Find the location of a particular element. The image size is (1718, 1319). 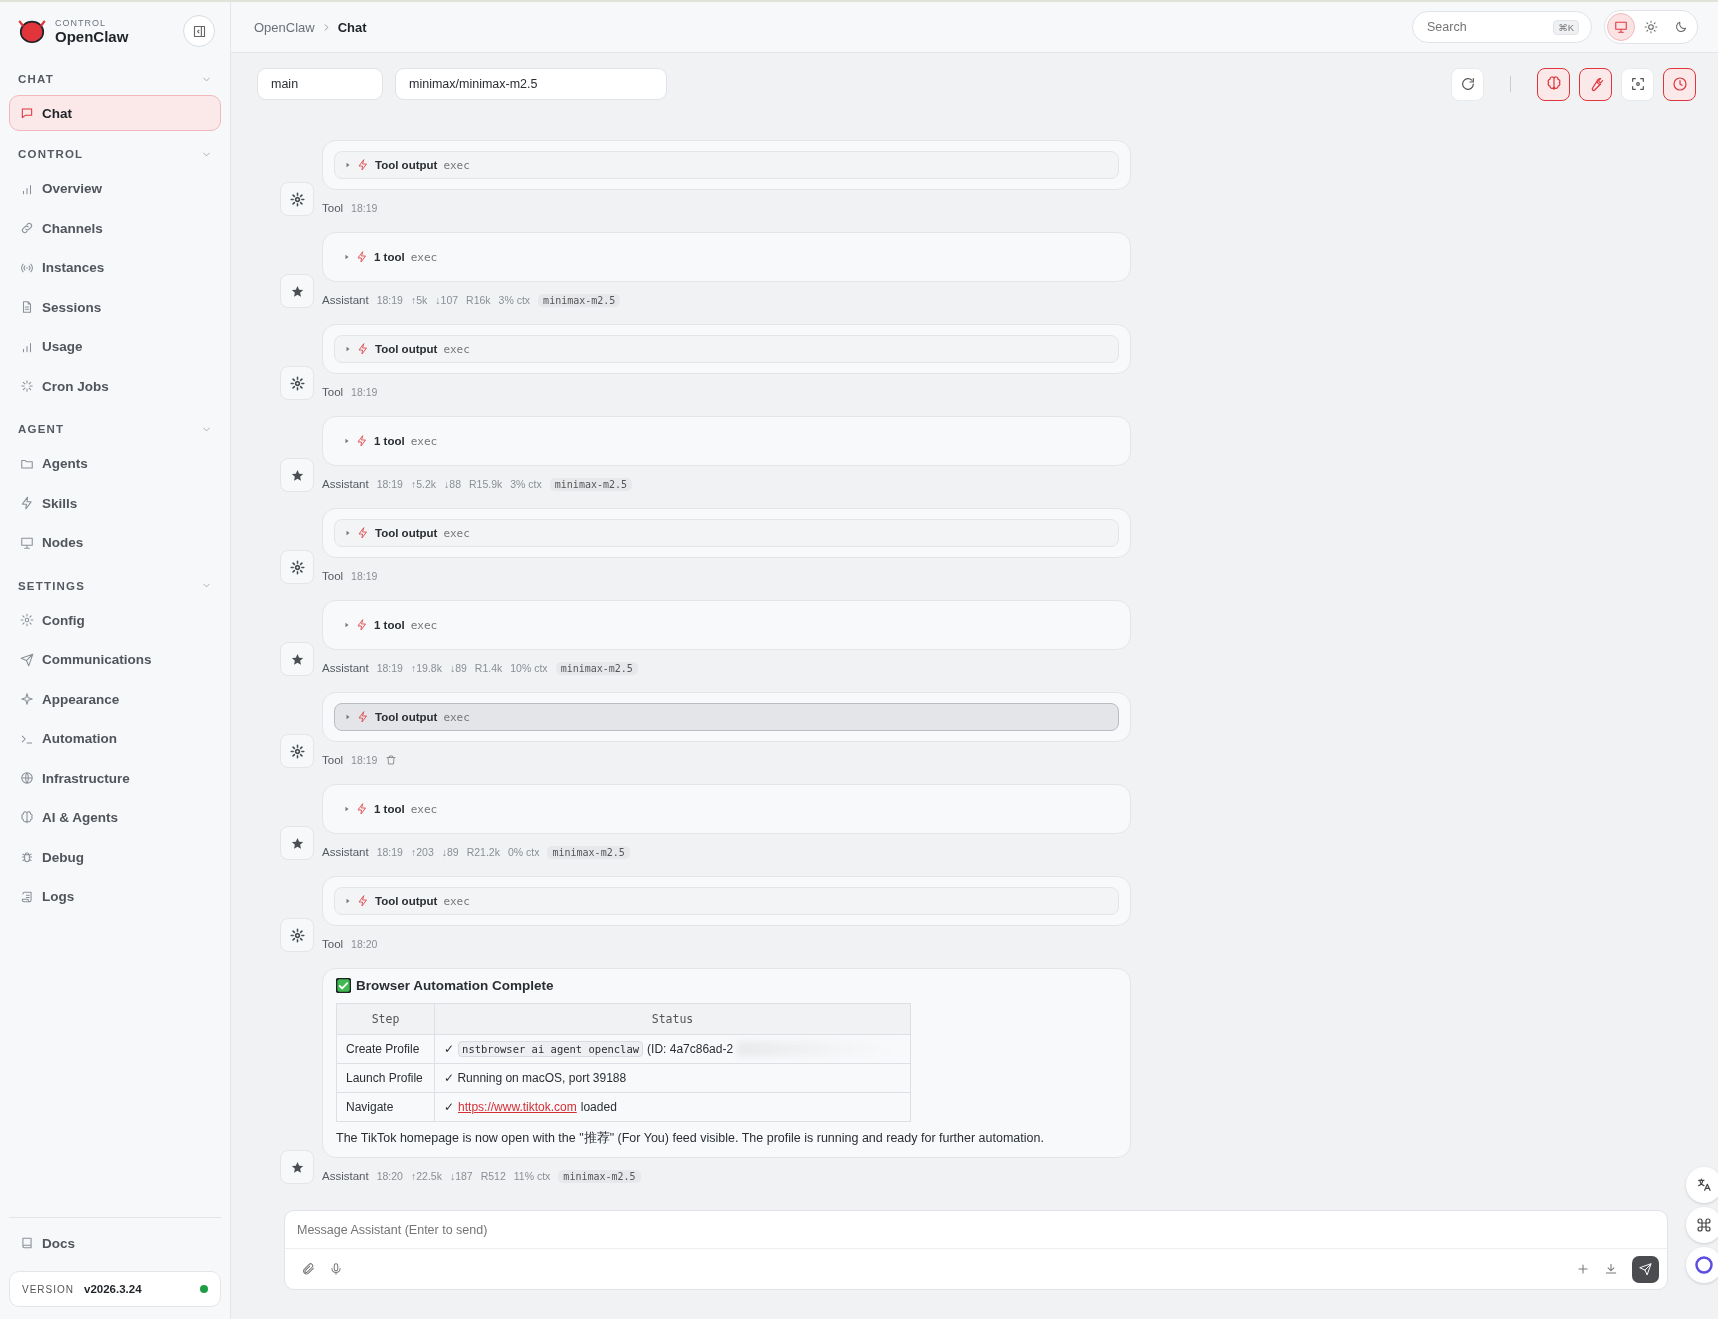

section-heading: CONTROL is located at coordinates (51, 154).